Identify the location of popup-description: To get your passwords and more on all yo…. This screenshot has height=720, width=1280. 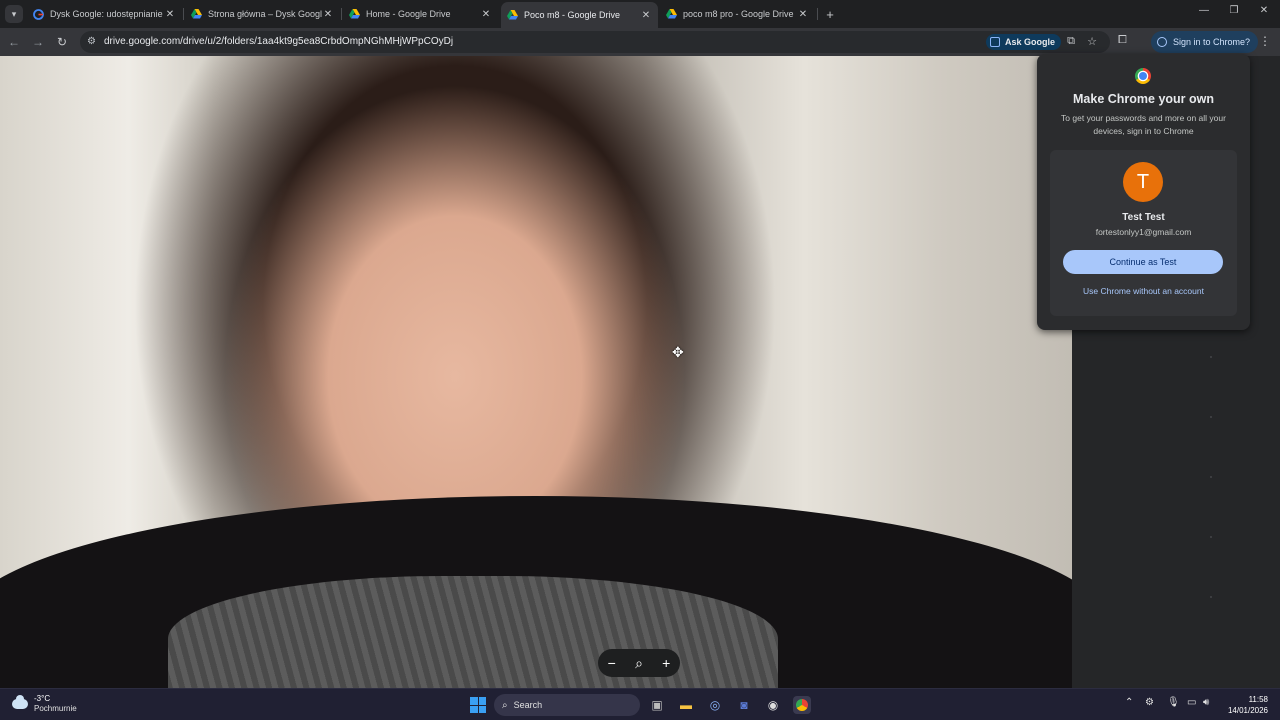
(1143, 124).